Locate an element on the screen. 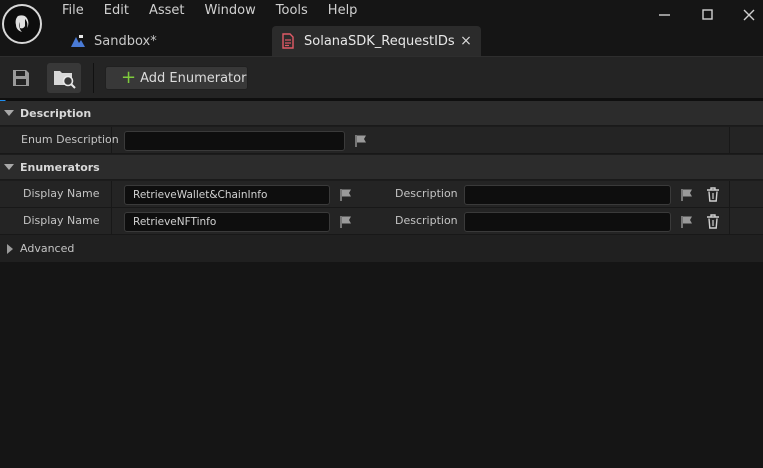 Image resolution: width=763 pixels, height=468 pixels. tab-sandbox: Sandbox* is located at coordinates (162, 41).